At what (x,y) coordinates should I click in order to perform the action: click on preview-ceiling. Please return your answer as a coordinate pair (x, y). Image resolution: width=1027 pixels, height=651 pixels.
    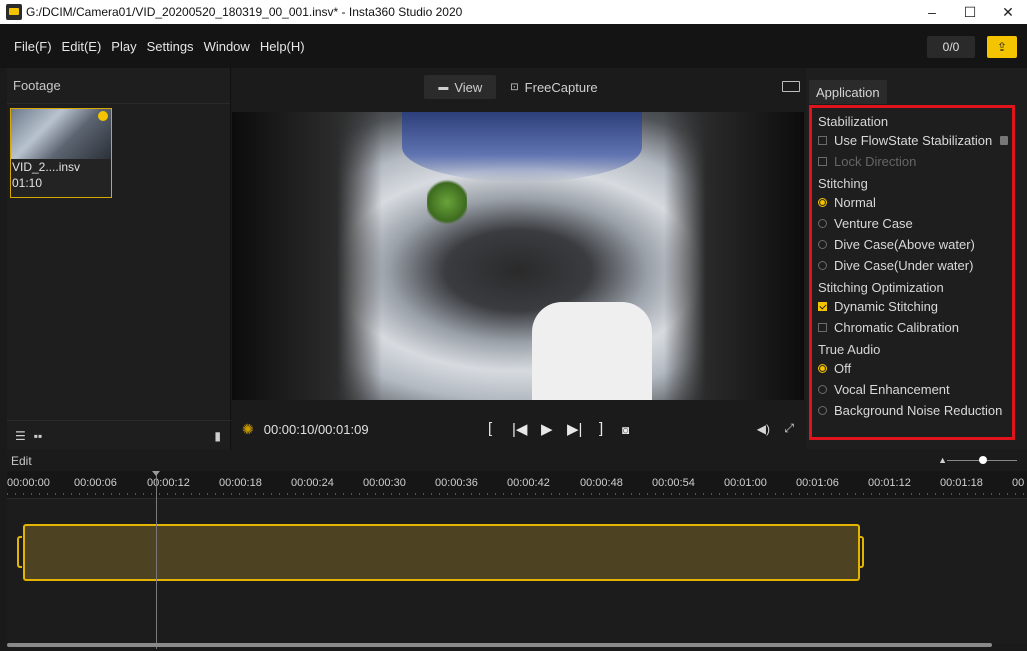
    Looking at the image, I should click on (522, 147).